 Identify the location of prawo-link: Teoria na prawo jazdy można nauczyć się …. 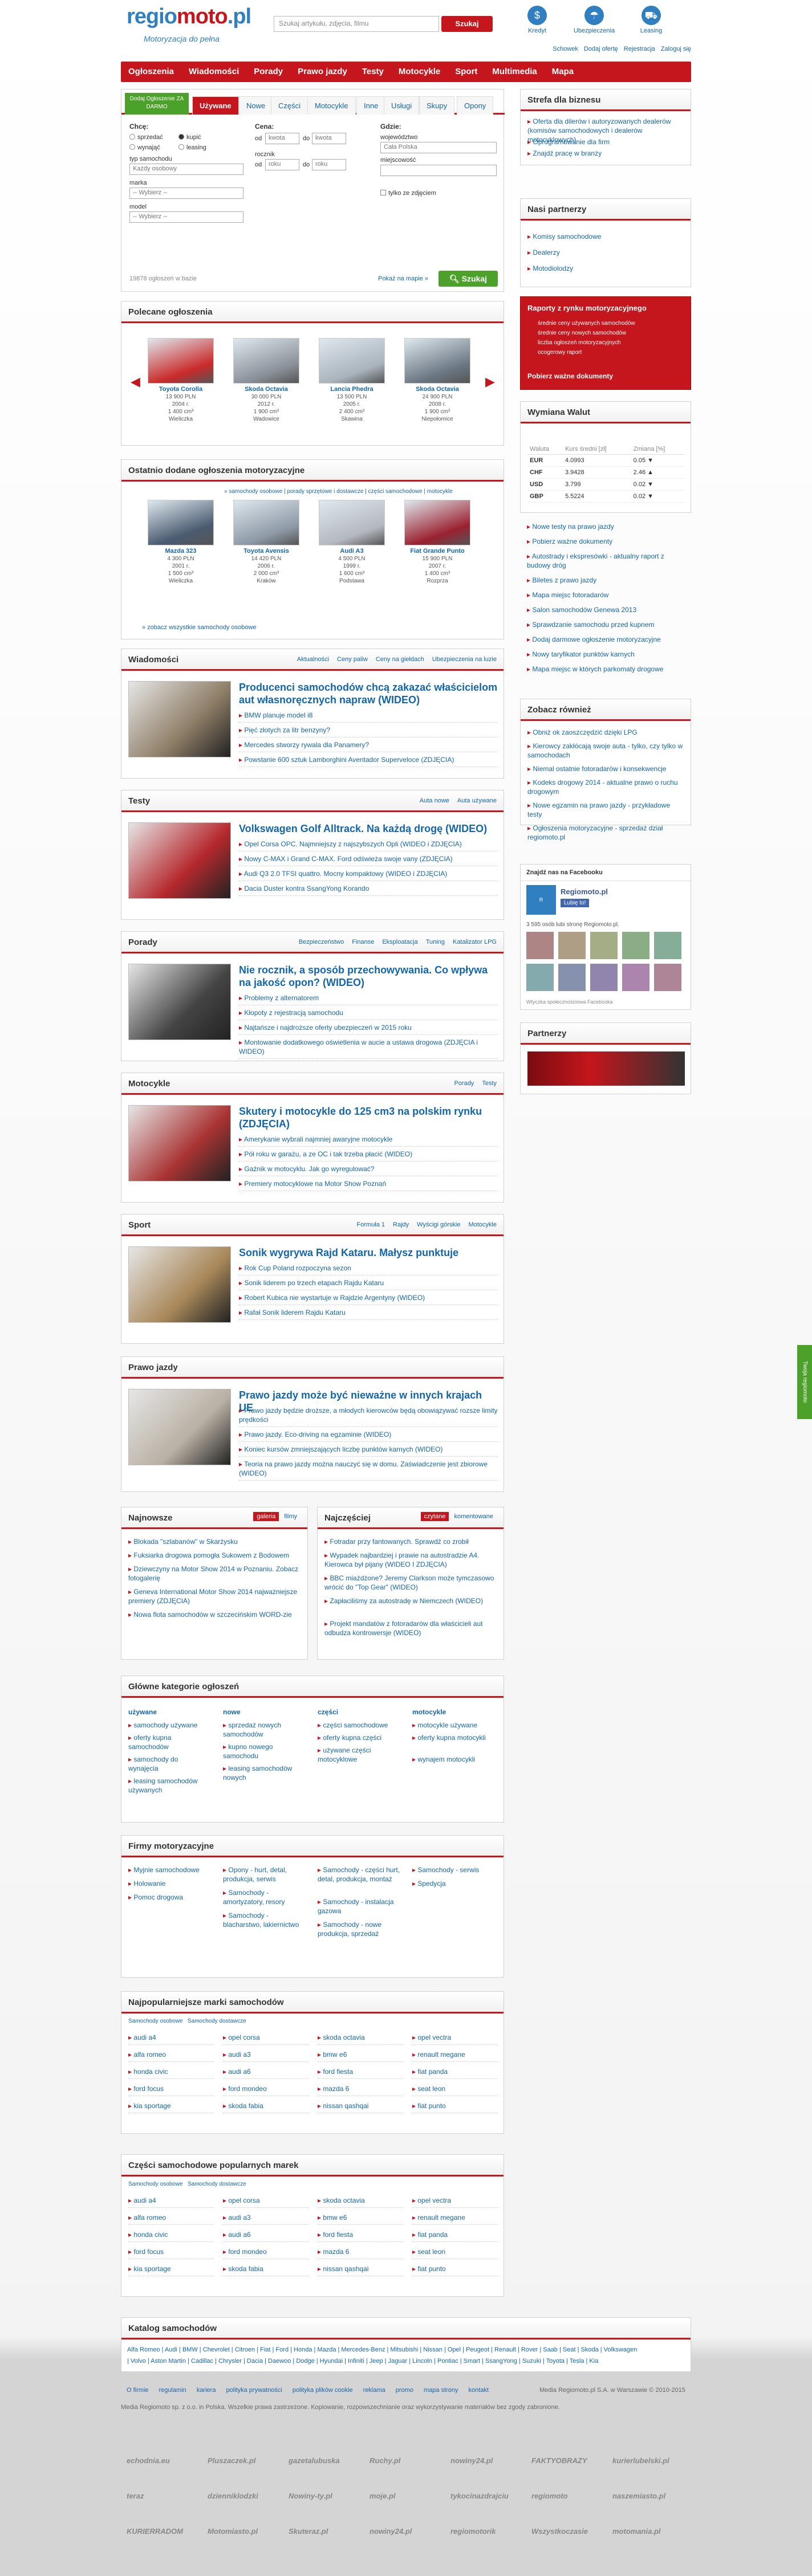
(368, 1470).